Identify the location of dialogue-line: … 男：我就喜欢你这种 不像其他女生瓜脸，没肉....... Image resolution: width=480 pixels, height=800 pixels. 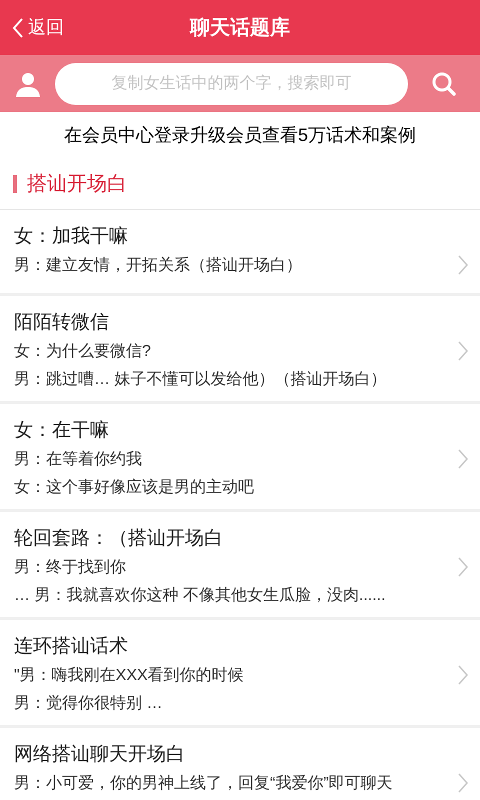
(200, 596).